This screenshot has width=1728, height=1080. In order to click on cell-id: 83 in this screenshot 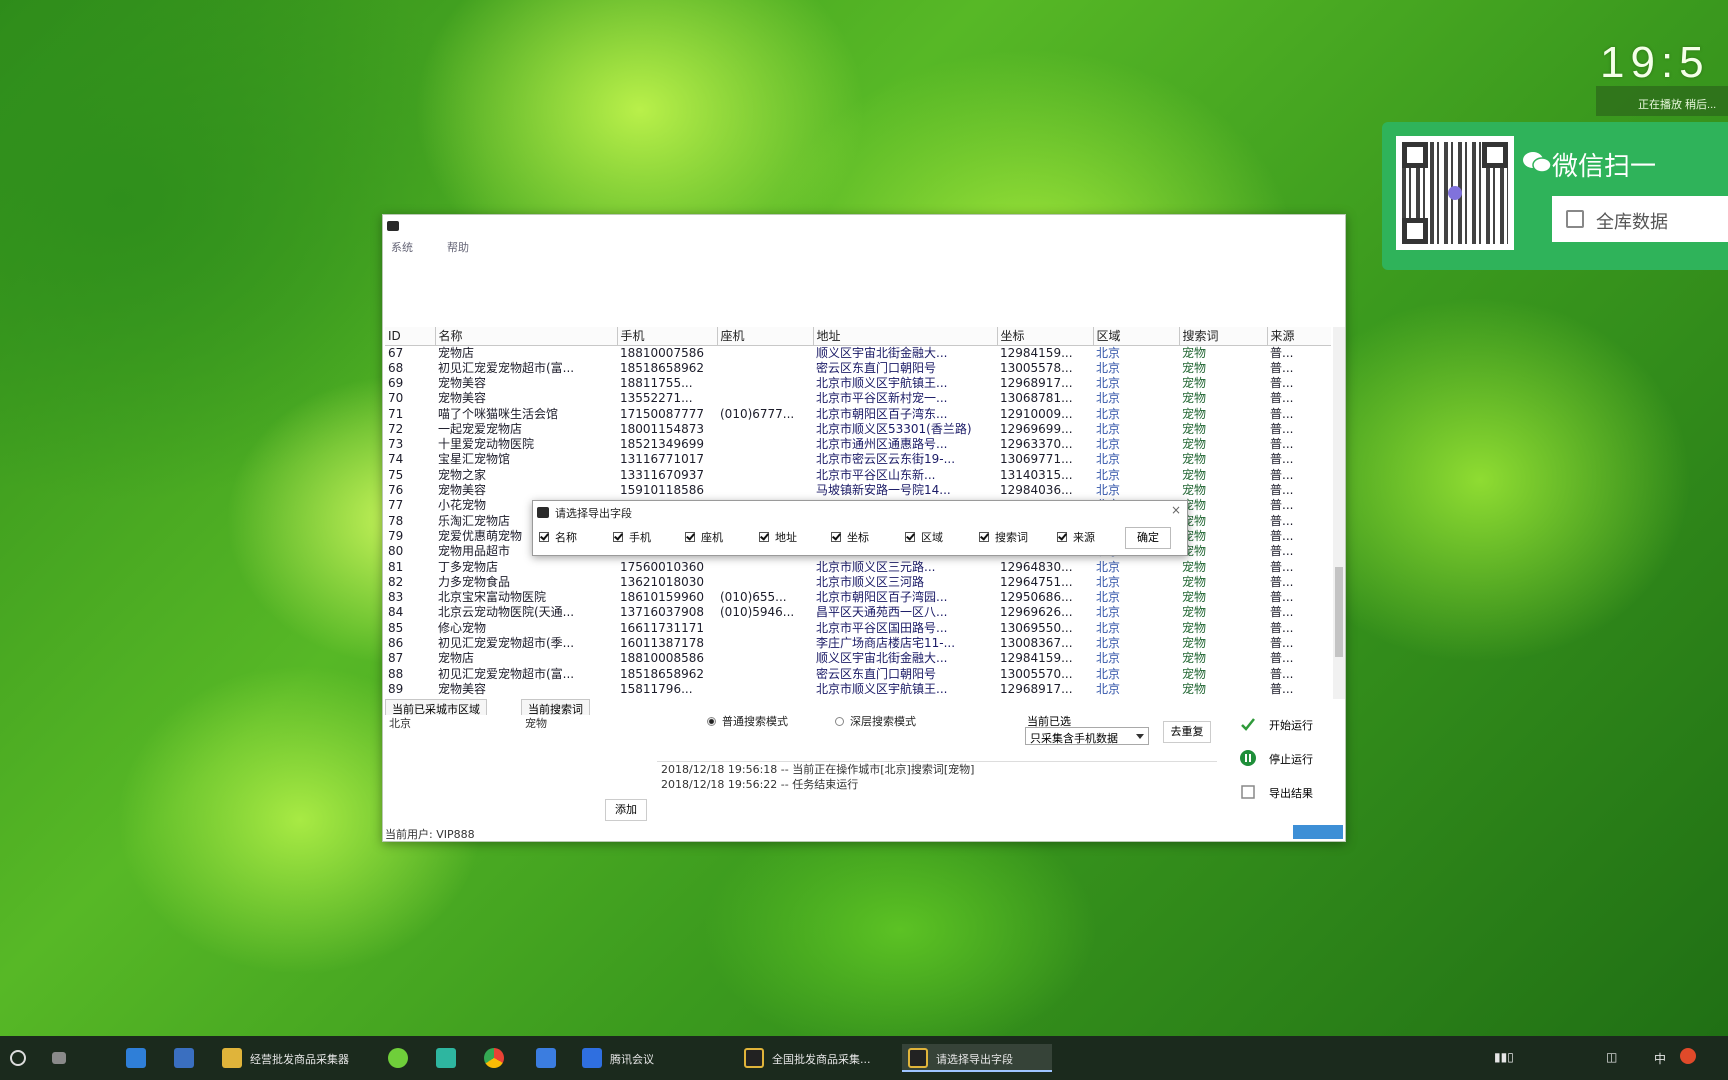, I will do `click(396, 597)`.